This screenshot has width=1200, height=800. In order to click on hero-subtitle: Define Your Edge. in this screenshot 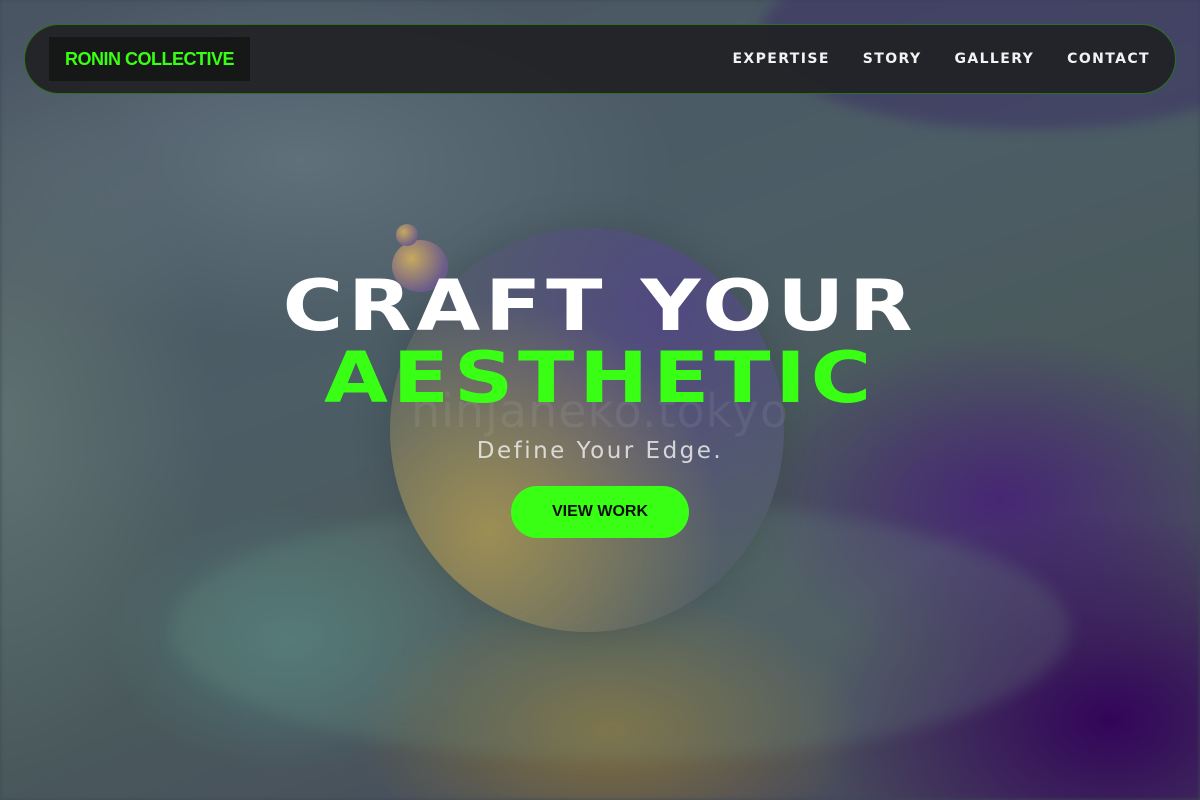, I will do `click(600, 451)`.